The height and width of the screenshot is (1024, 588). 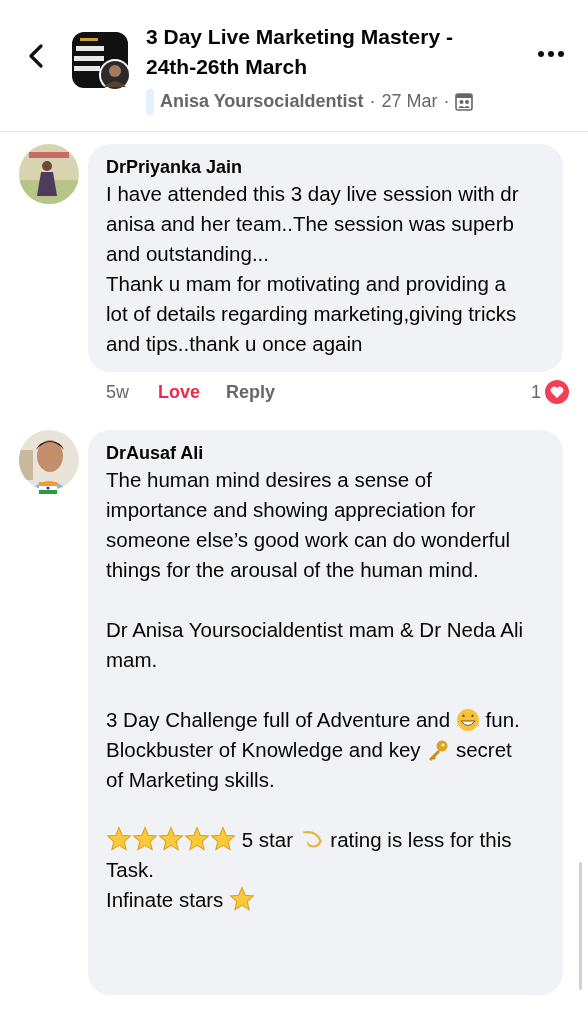 I want to click on comment-text: The human mind desires a sense of importance and showing appreciation for someone else’s good work can do wonderful things for the arousal of the human mind., so click(x=309, y=525).